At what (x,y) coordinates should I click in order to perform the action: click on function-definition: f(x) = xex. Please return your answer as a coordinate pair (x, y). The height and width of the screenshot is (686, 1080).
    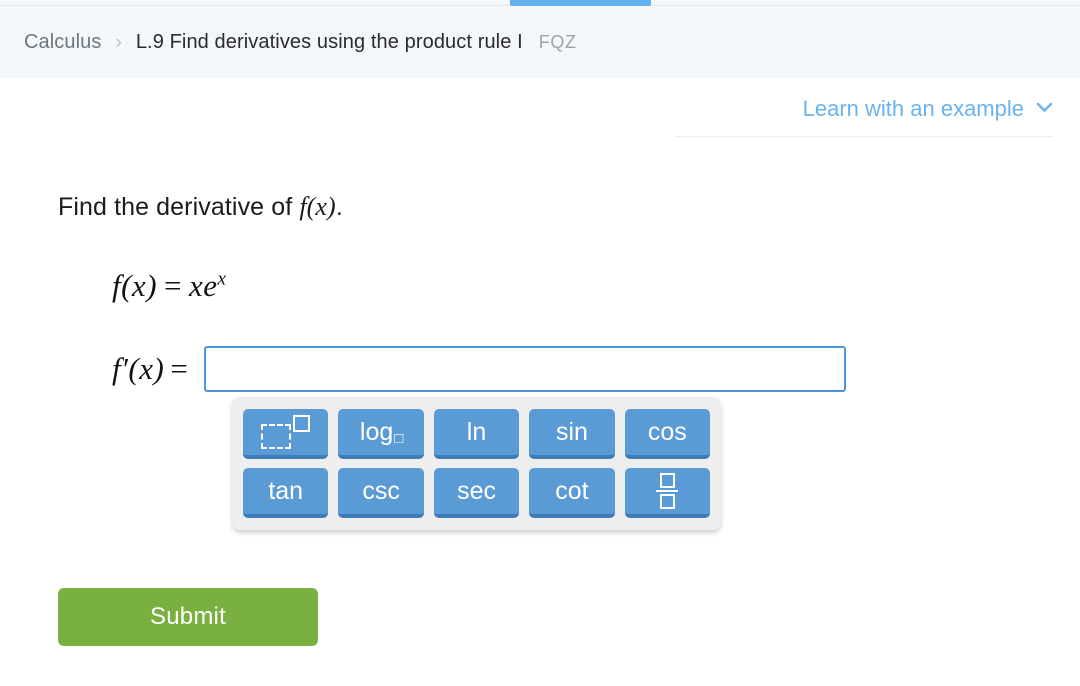
    Looking at the image, I should click on (169, 286).